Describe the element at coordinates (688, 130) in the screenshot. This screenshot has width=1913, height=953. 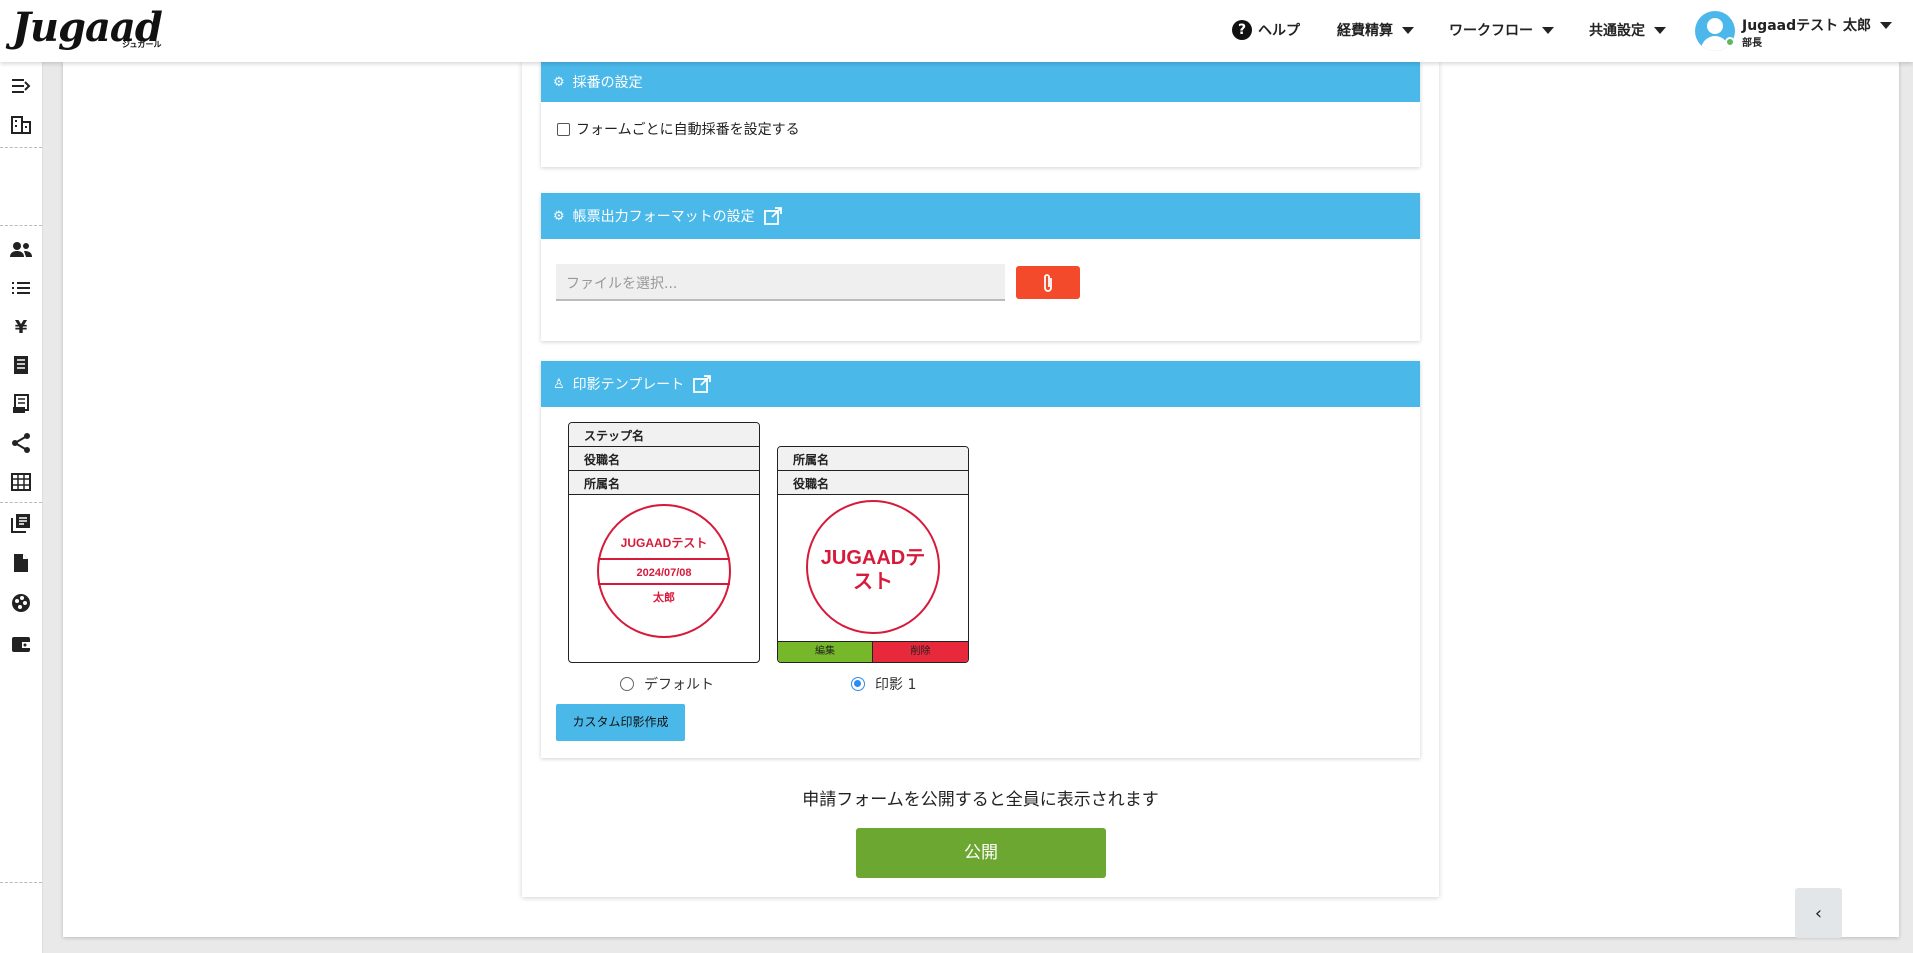
I see `auto-numbering-label: フォームごとに自動採番を設定する` at that location.